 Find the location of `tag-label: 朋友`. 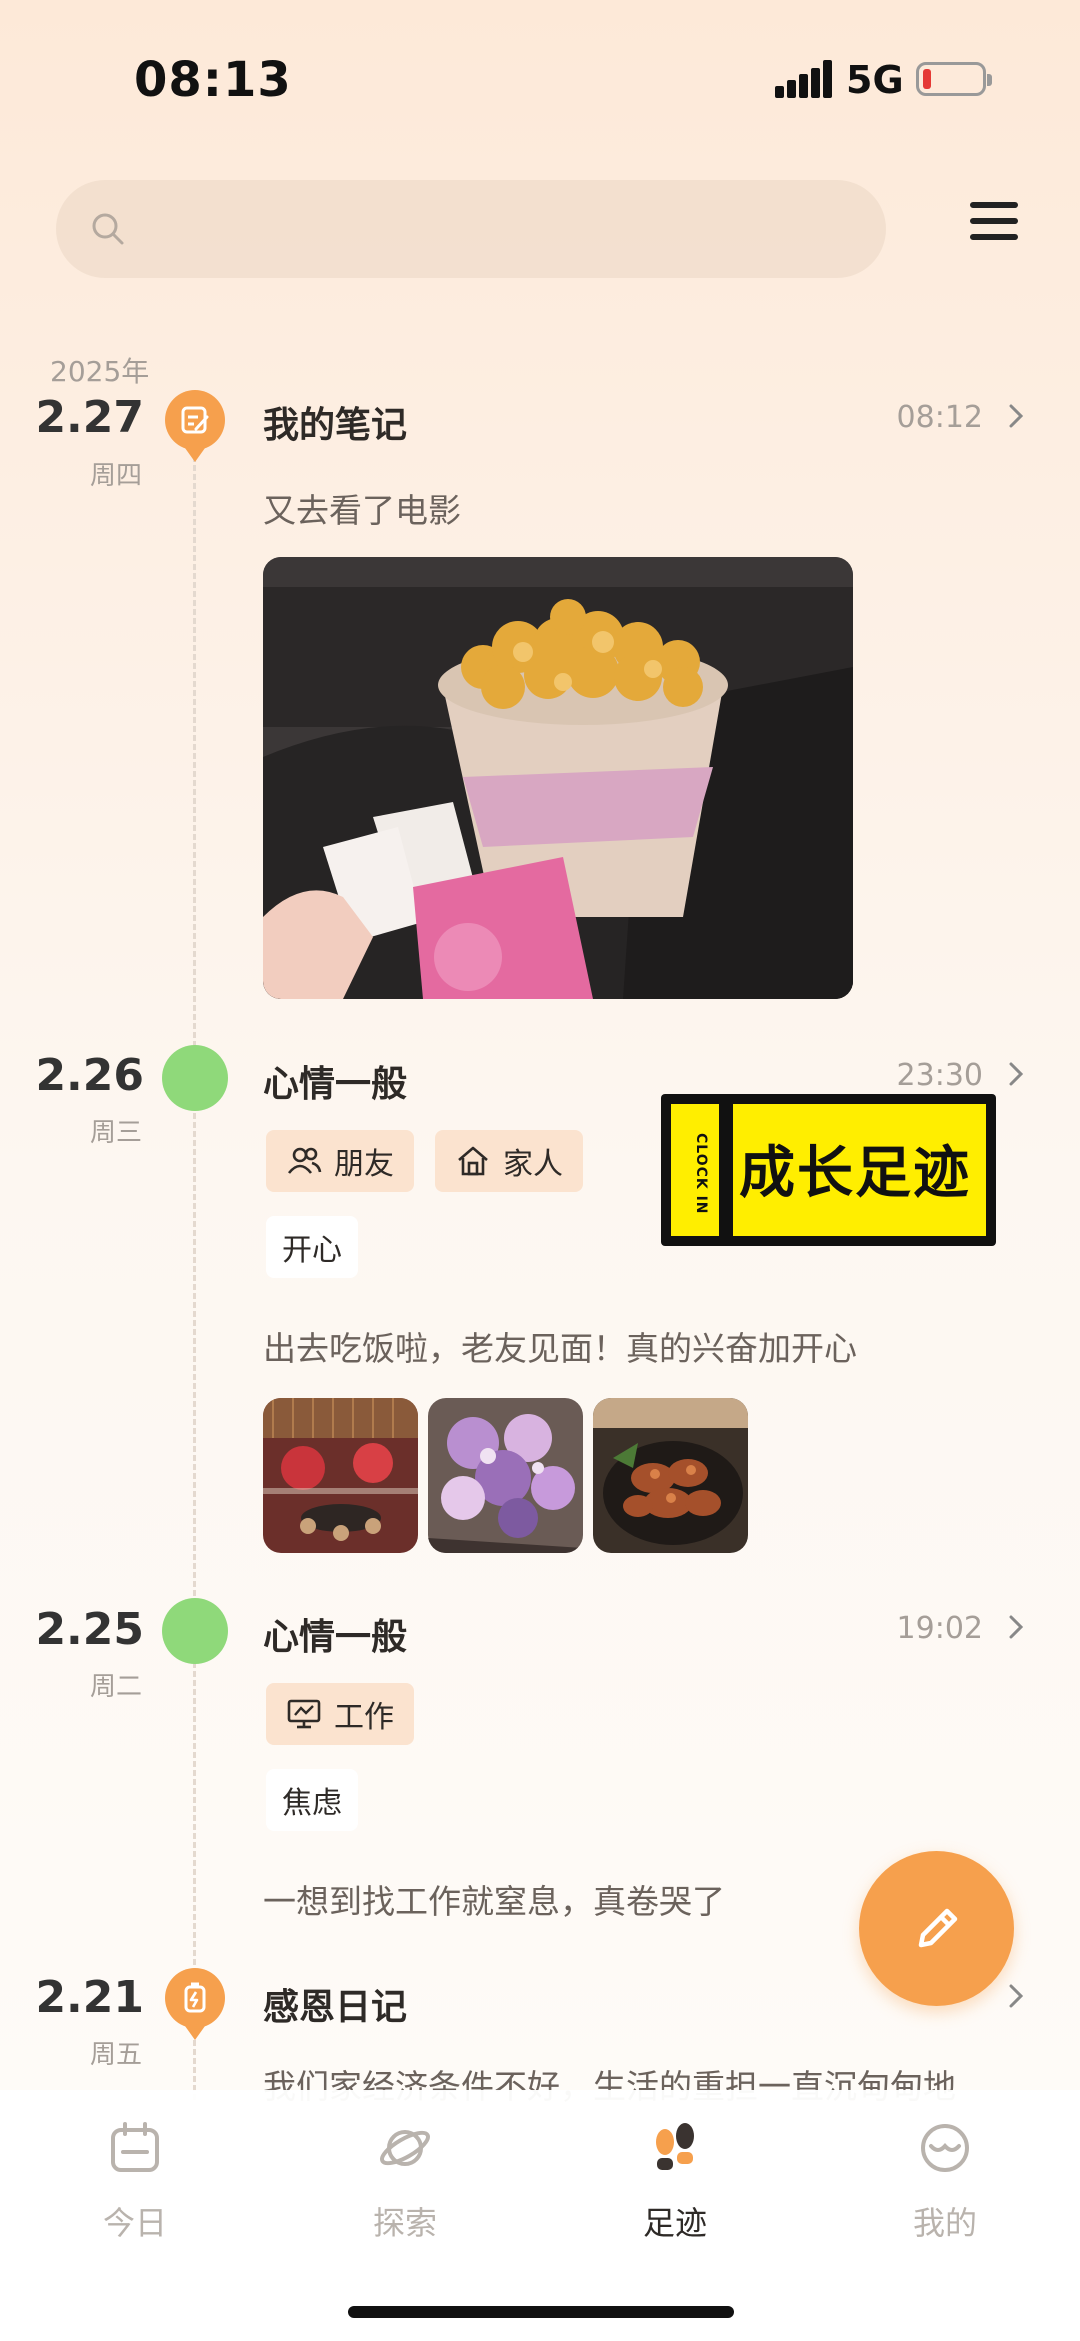

tag-label: 朋友 is located at coordinates (364, 1164).